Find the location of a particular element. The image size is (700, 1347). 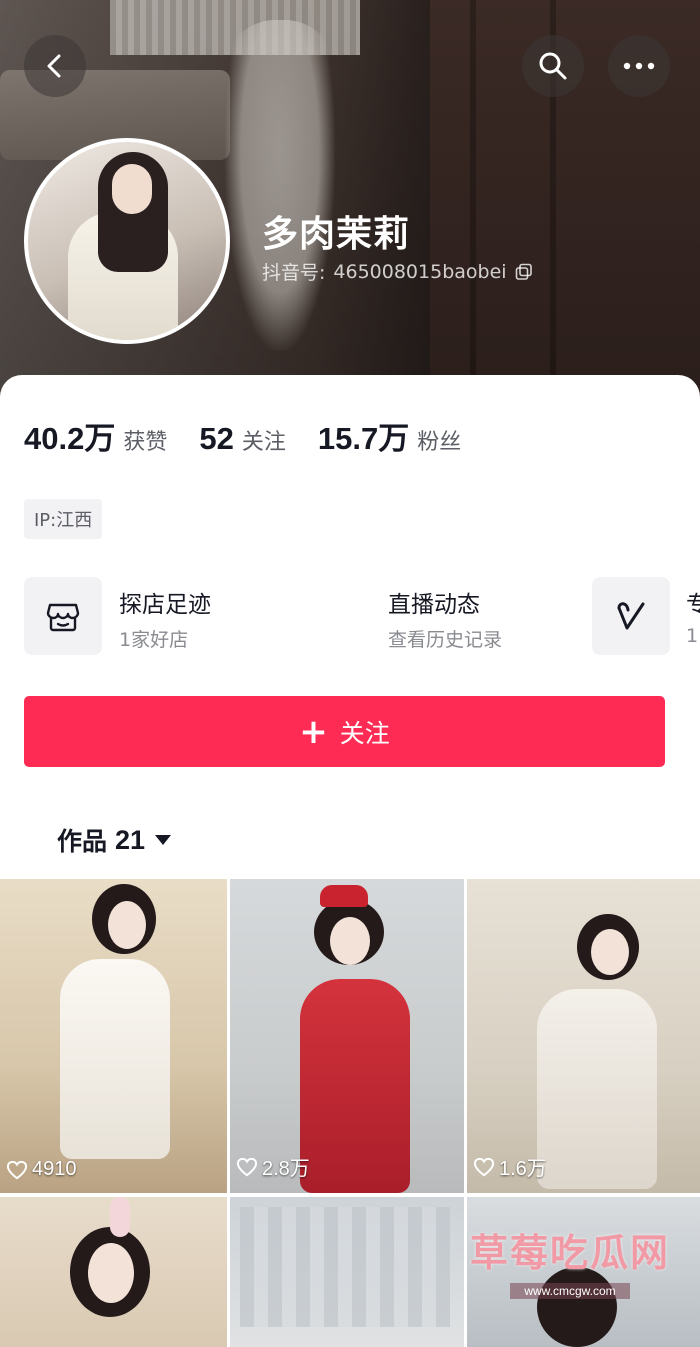

follow-button: + 关注 is located at coordinates (344, 731).